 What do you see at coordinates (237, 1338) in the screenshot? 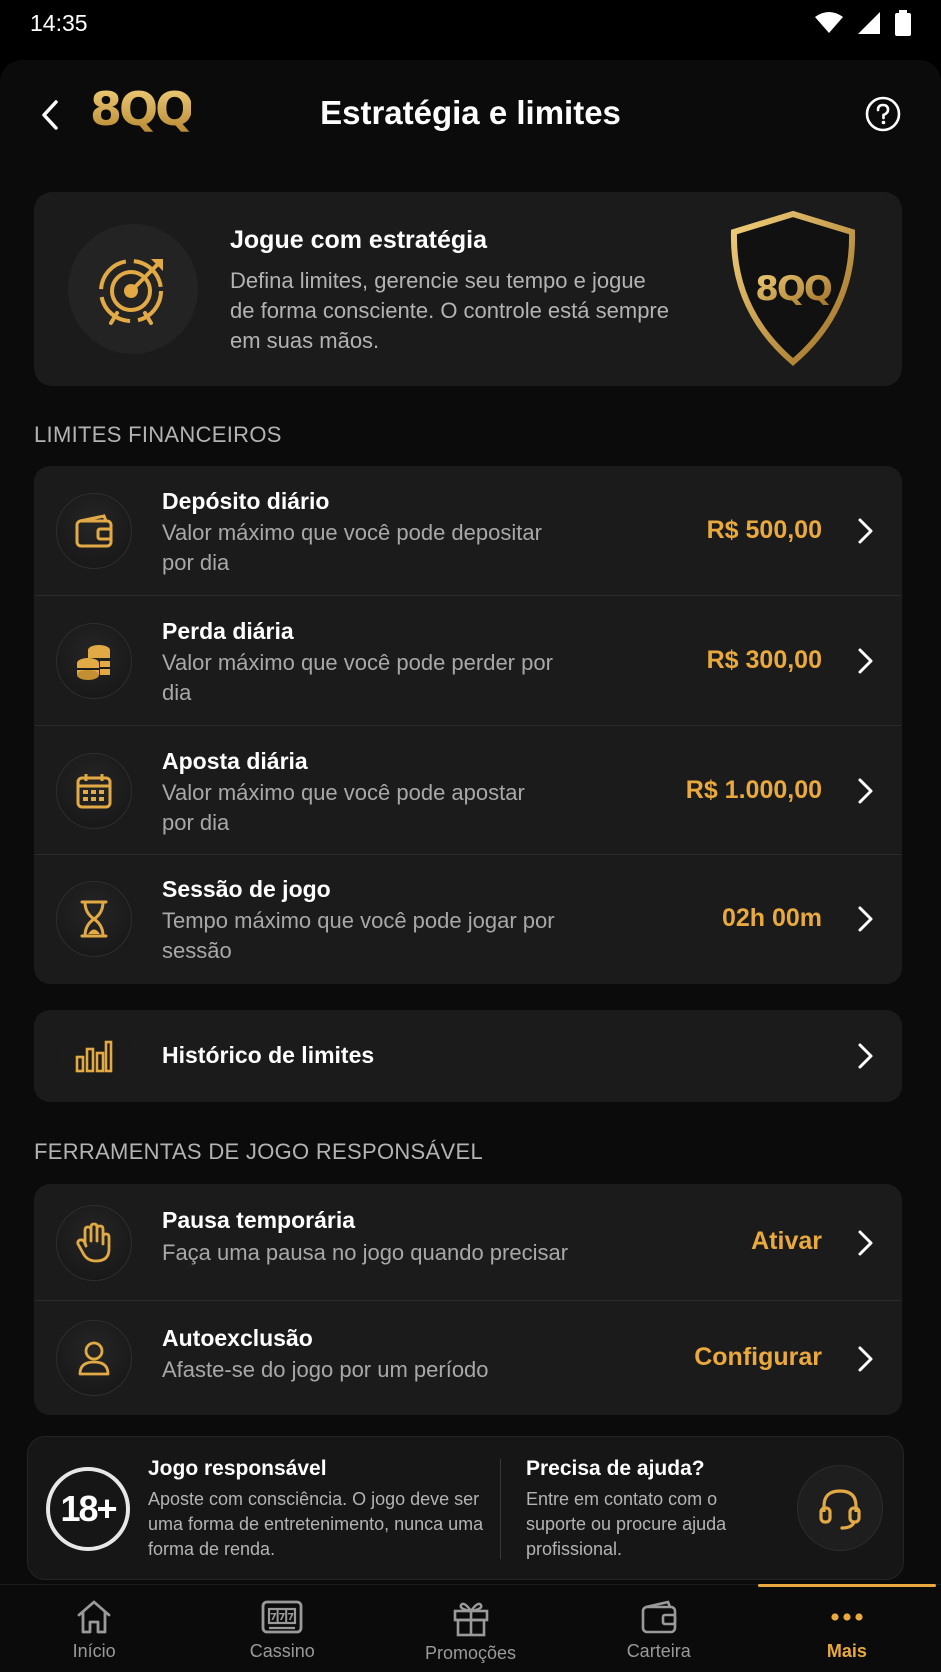
I see `row-title: Autoexclusão` at bounding box center [237, 1338].